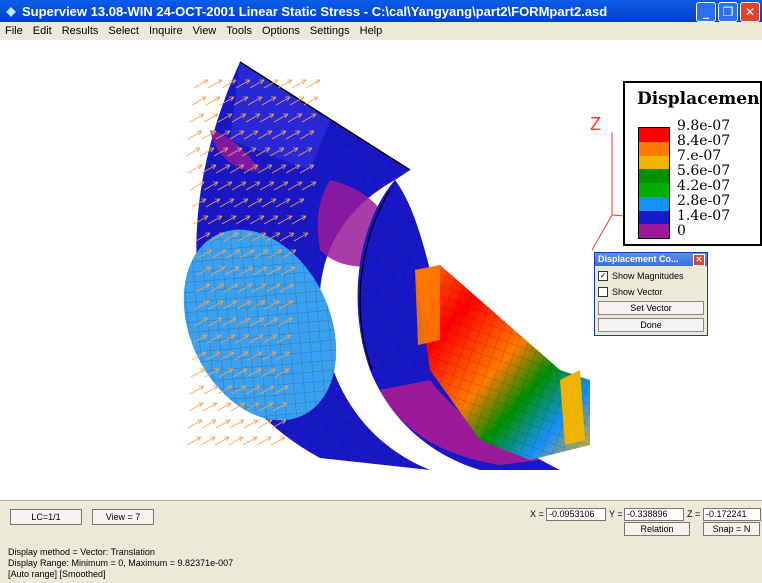 The width and height of the screenshot is (762, 583). What do you see at coordinates (694, 514) in the screenshot?
I see `z-coord-label: Z =` at bounding box center [694, 514].